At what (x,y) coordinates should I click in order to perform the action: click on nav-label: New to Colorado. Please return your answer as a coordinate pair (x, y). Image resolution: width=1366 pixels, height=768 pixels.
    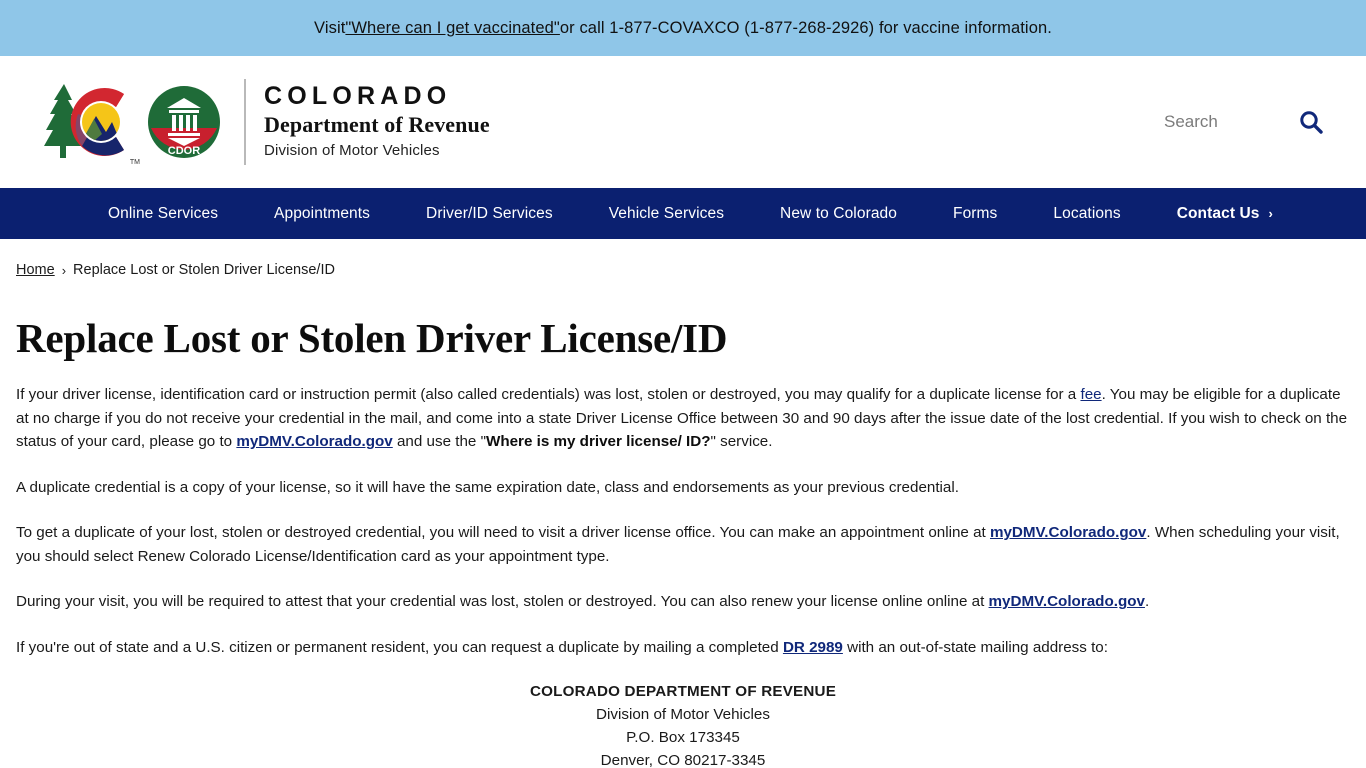
    Looking at the image, I should click on (838, 213).